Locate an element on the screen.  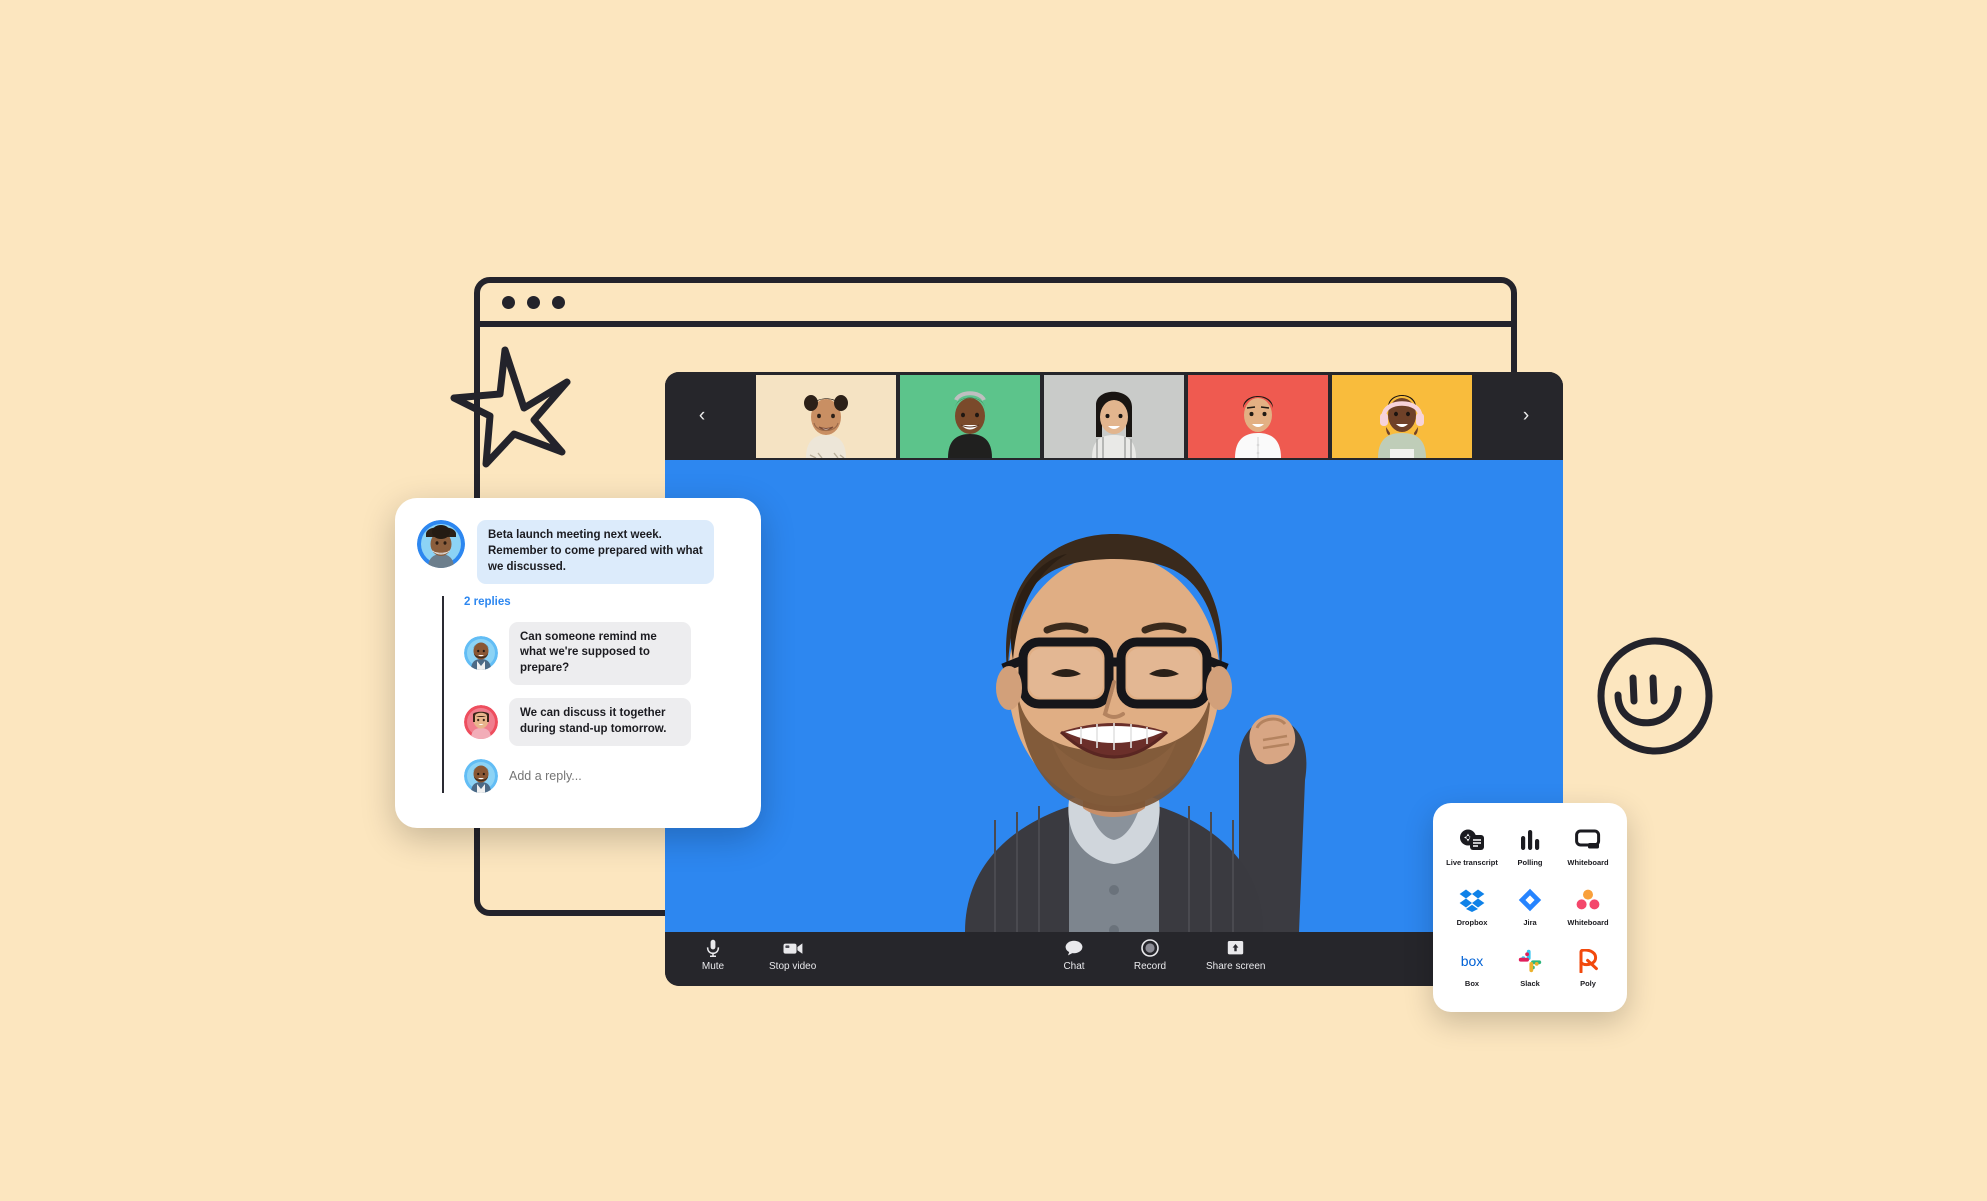
app-label: Dropbox is located at coordinates (1472, 923).